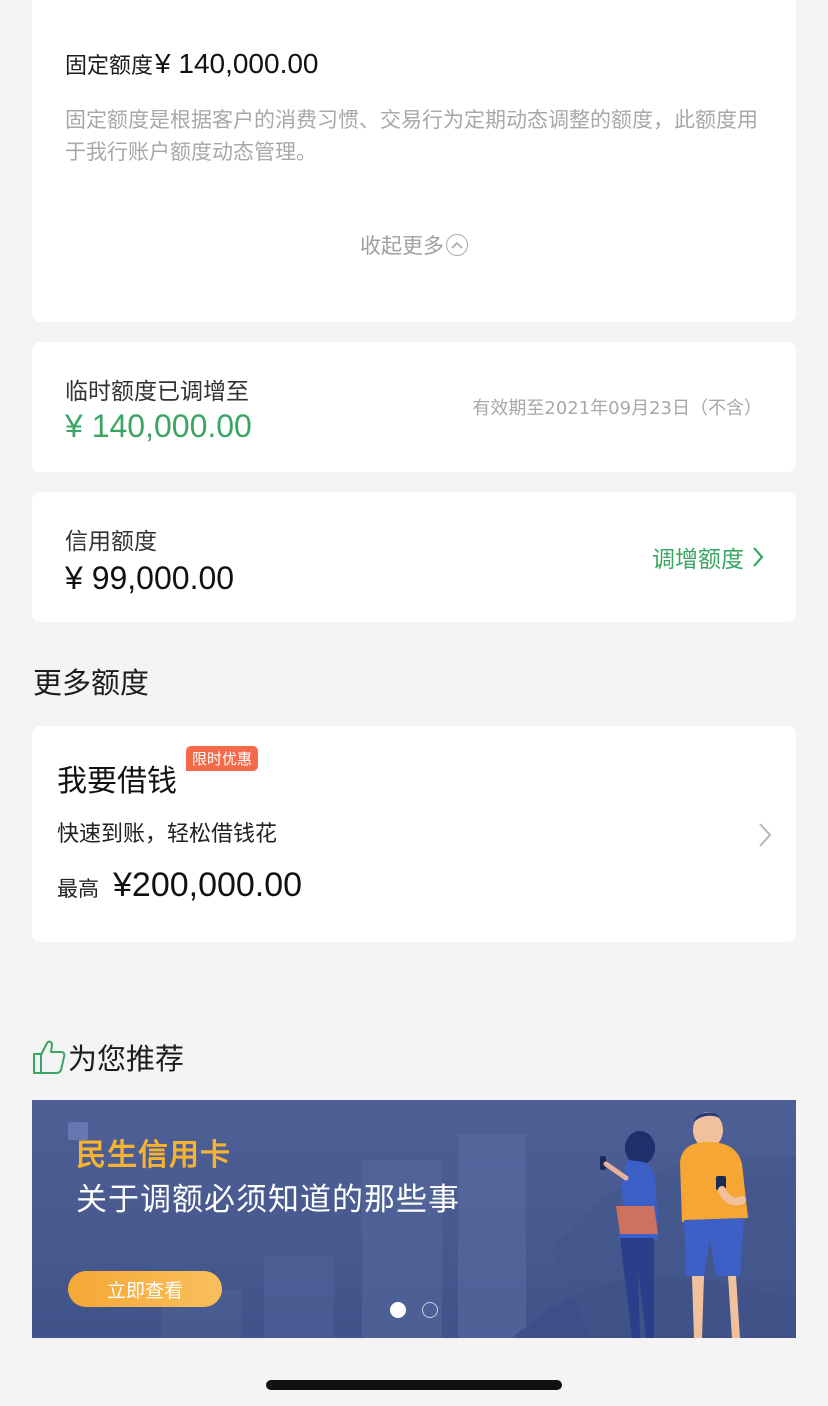 This screenshot has height=1406, width=828. Describe the element at coordinates (414, 834) in the screenshot. I see `loan-card: 我要借钱 限时优惠 快速到账，轻松借钱花 最高 ¥200,000.00` at that location.